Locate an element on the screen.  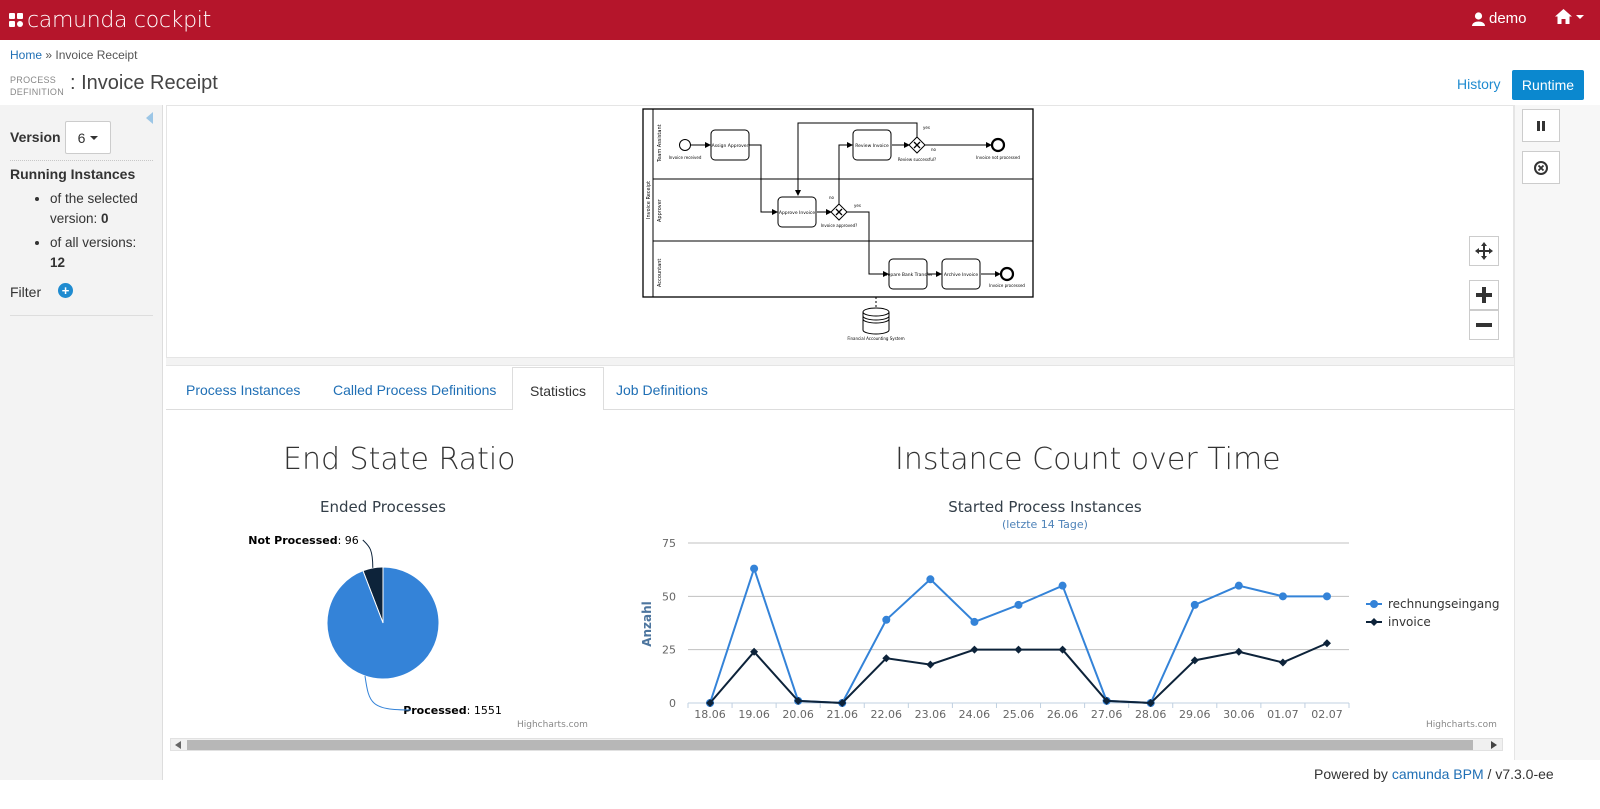
legend-label: rechnungseingang is located at coordinates (1443, 604).